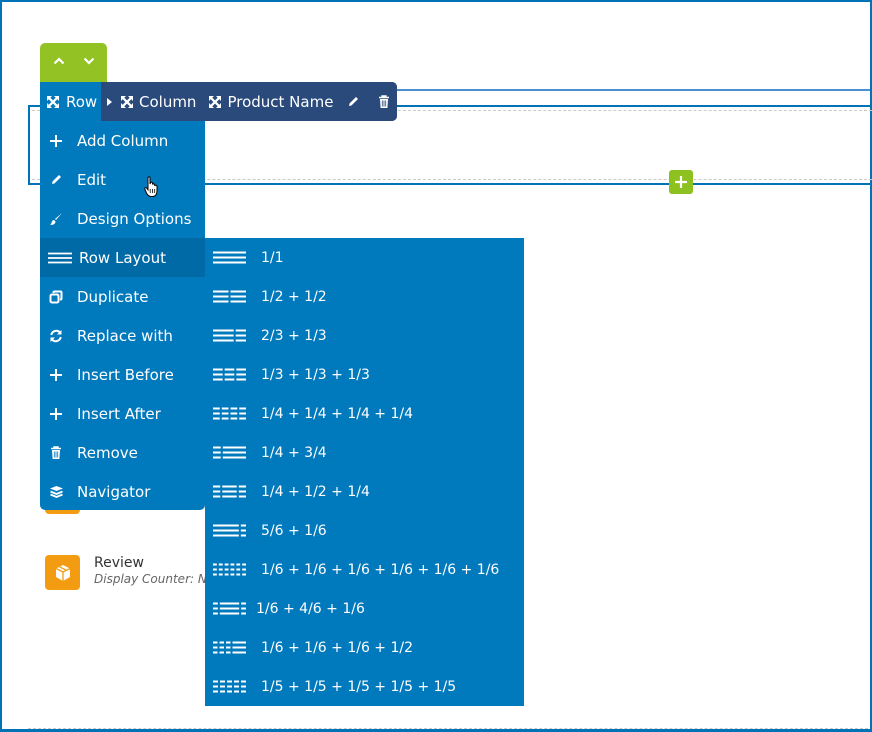 The width and height of the screenshot is (872, 732). What do you see at coordinates (168, 101) in the screenshot?
I see `breadcrumb-column-label: Column` at bounding box center [168, 101].